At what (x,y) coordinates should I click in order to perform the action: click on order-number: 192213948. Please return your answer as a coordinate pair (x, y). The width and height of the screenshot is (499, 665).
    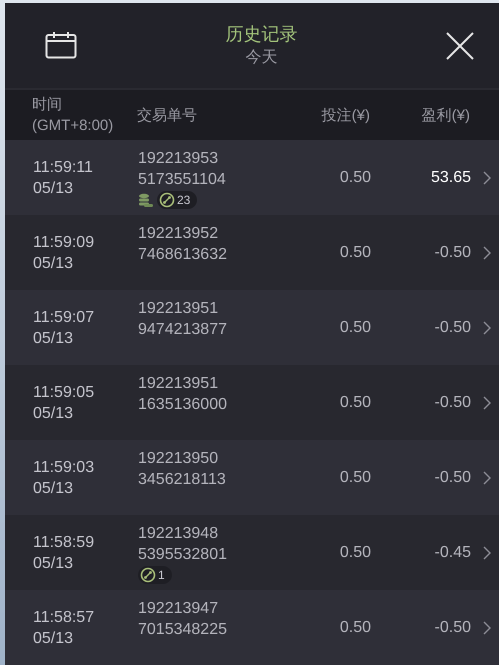
    Looking at the image, I should click on (178, 534).